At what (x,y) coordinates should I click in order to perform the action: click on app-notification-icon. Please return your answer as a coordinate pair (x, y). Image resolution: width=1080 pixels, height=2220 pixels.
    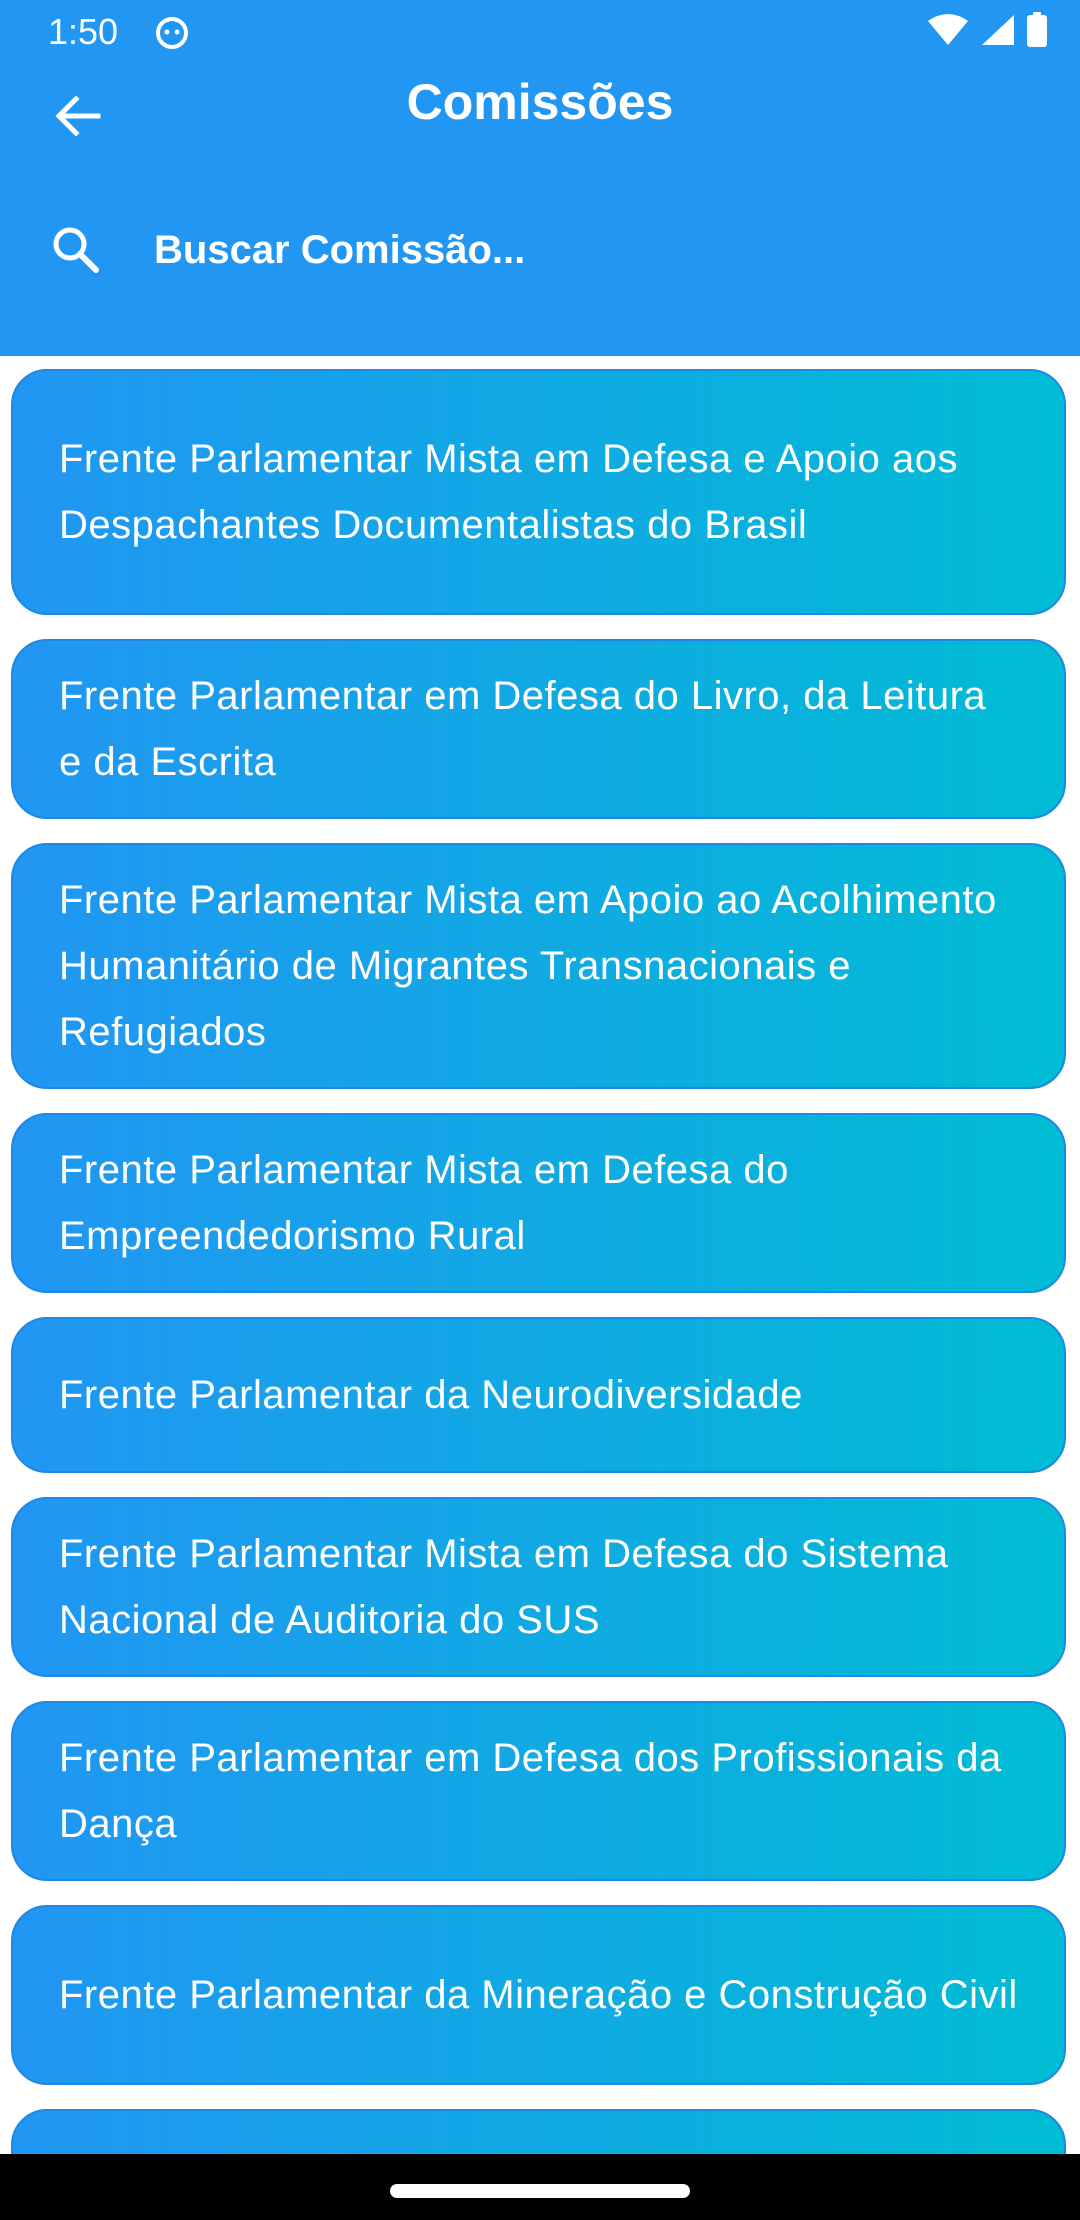
    Looking at the image, I should click on (172, 32).